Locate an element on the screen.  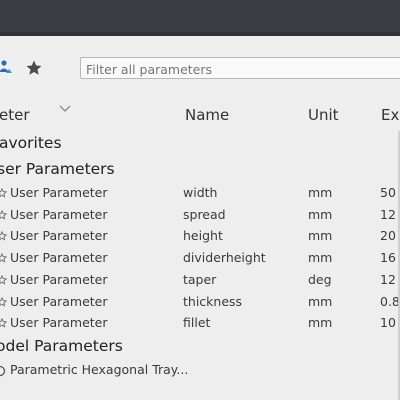
user-parameter-row: User Parameter height mm 20 m is located at coordinates (200, 235).